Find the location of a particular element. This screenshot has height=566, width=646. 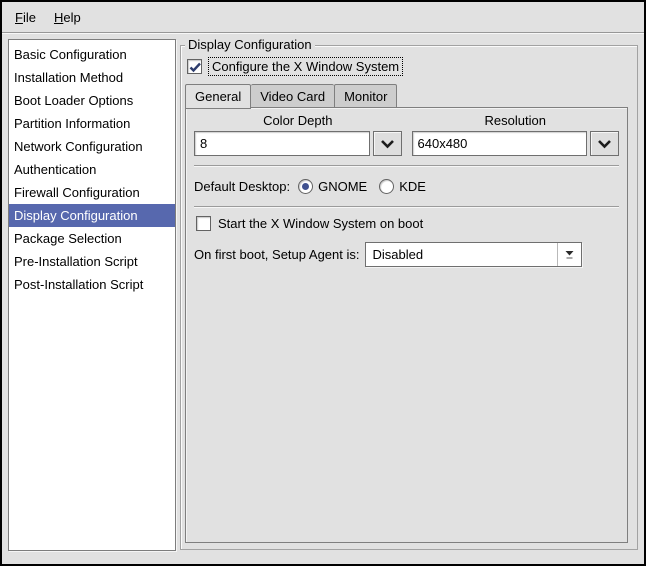

color-depth-entry: 8 is located at coordinates (282, 143).